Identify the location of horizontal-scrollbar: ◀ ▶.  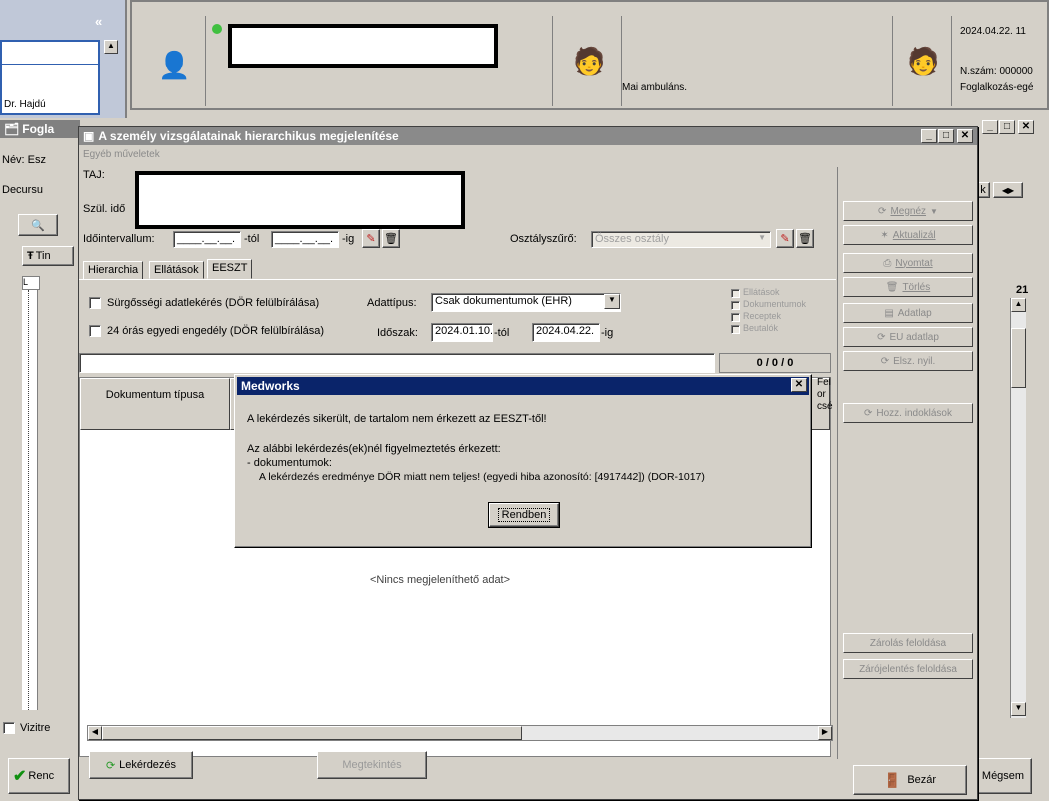
(460, 733).